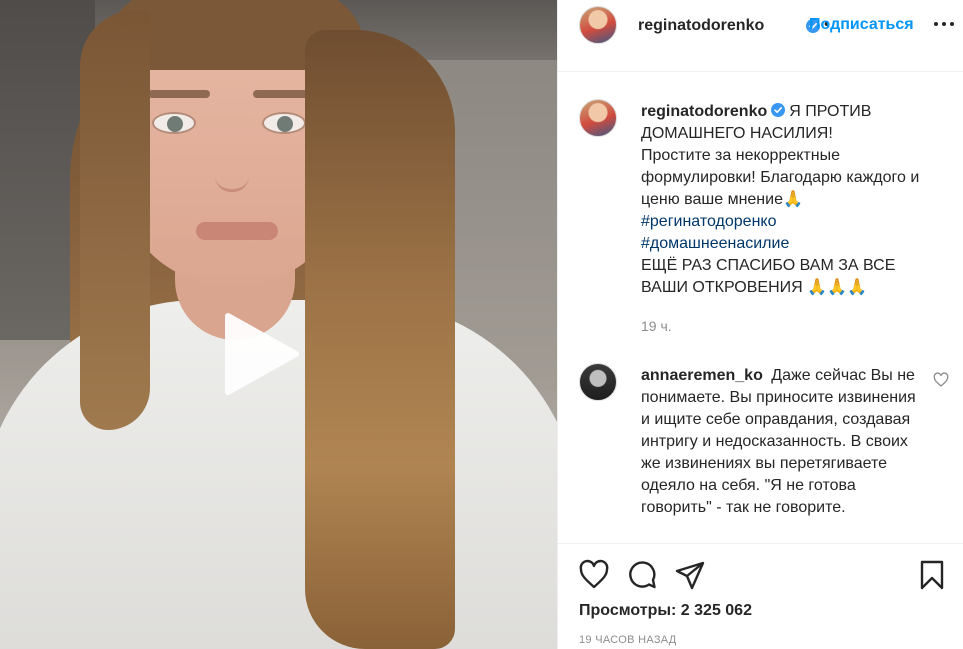 Image resolution: width=963 pixels, height=649 pixels. What do you see at coordinates (791, 326) in the screenshot?
I see `caption-timestamp: 19 ч.` at bounding box center [791, 326].